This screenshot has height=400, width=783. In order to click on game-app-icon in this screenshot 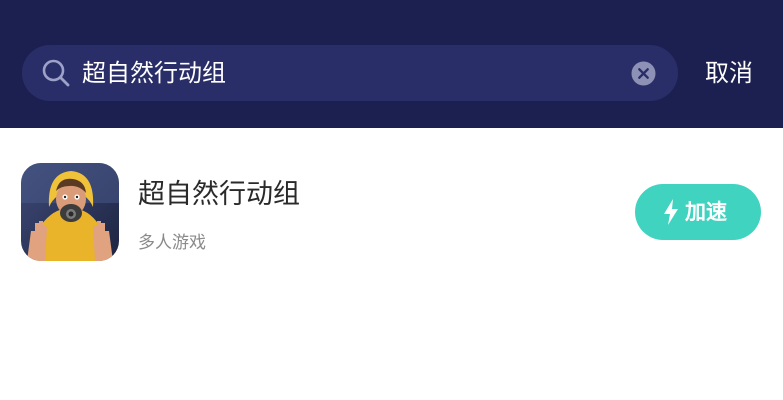, I will do `click(70, 212)`.